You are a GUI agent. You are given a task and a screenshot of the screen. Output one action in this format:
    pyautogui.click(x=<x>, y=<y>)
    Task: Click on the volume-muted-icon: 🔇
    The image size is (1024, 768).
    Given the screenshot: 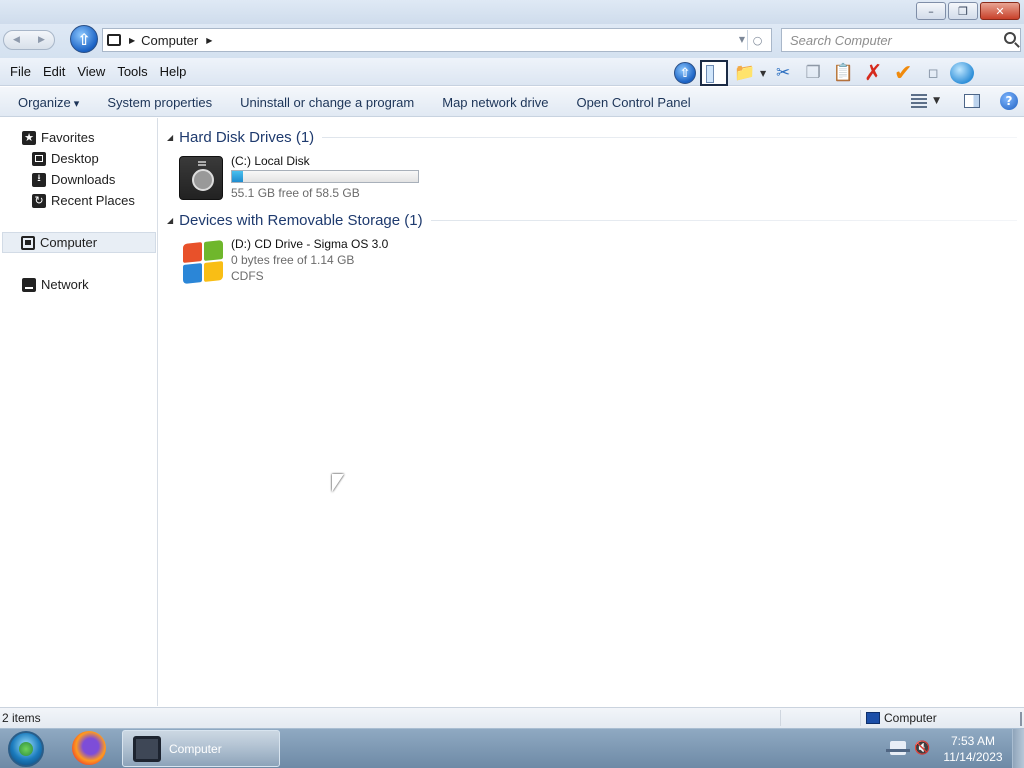 What is the action you would take?
    pyautogui.click(x=922, y=748)
    